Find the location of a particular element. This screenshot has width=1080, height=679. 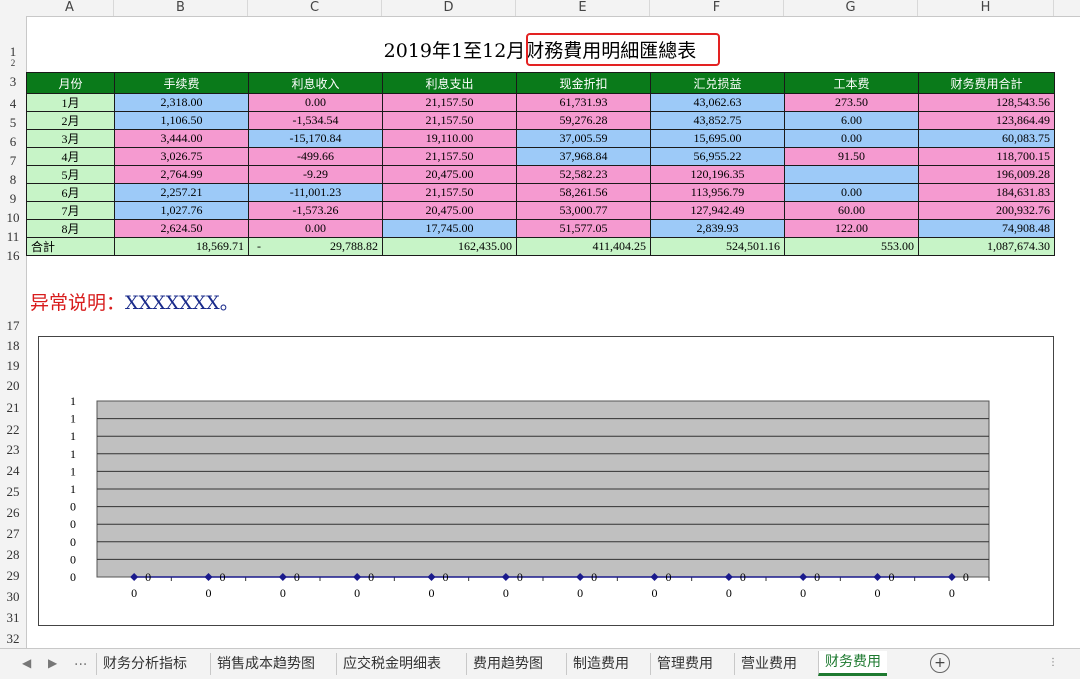

value-cell: 43,852.75 is located at coordinates (717, 120).